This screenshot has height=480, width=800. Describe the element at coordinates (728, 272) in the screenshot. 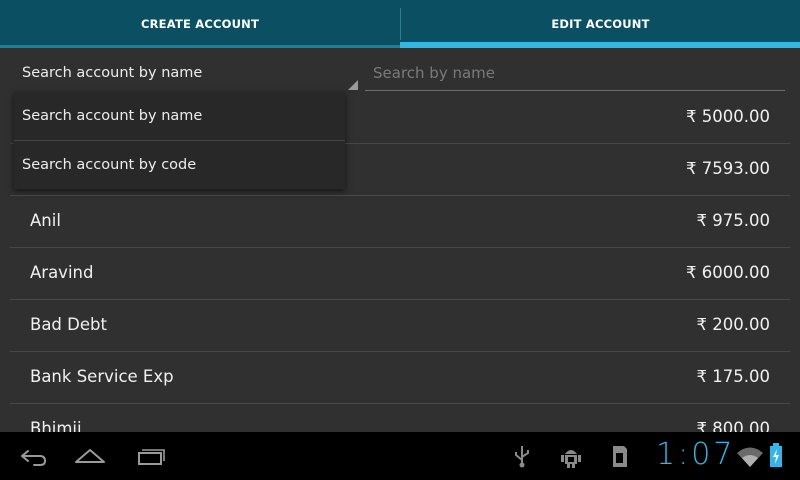

I see `account-amount: ₹ 6000.00` at that location.